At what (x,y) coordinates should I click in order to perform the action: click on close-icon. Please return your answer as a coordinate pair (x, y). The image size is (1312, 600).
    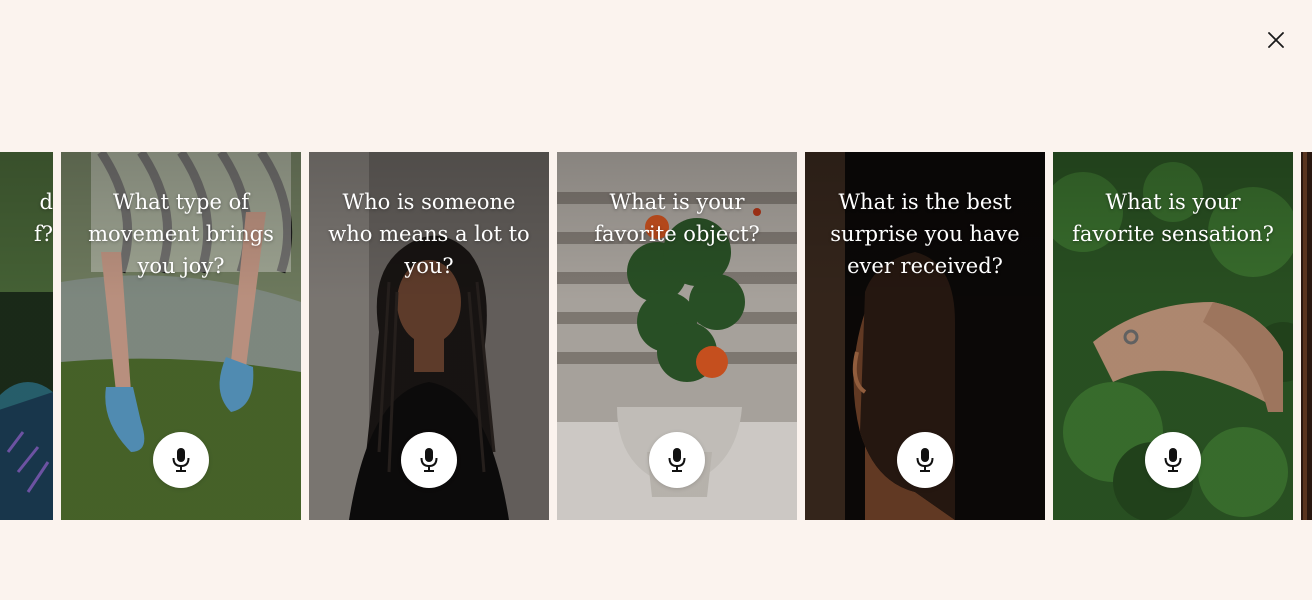
    Looking at the image, I should click on (1276, 40).